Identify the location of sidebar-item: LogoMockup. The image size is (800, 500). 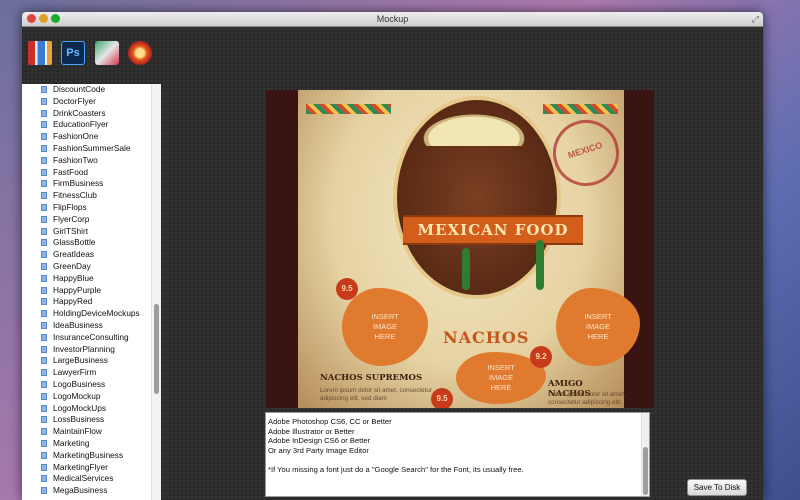
(91, 397).